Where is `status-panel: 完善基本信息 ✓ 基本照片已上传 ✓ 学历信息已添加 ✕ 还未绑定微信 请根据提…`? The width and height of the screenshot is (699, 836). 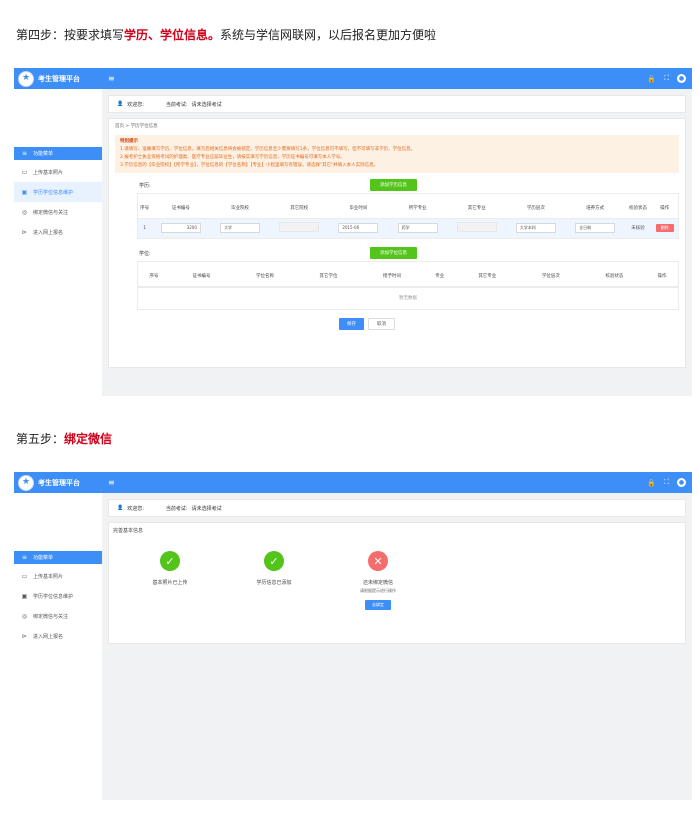 status-panel: 完善基本信息 ✓ 基本照片已上传 ✓ 学历信息已添加 ✕ 还未绑定微信 请根据提… is located at coordinates (397, 583).